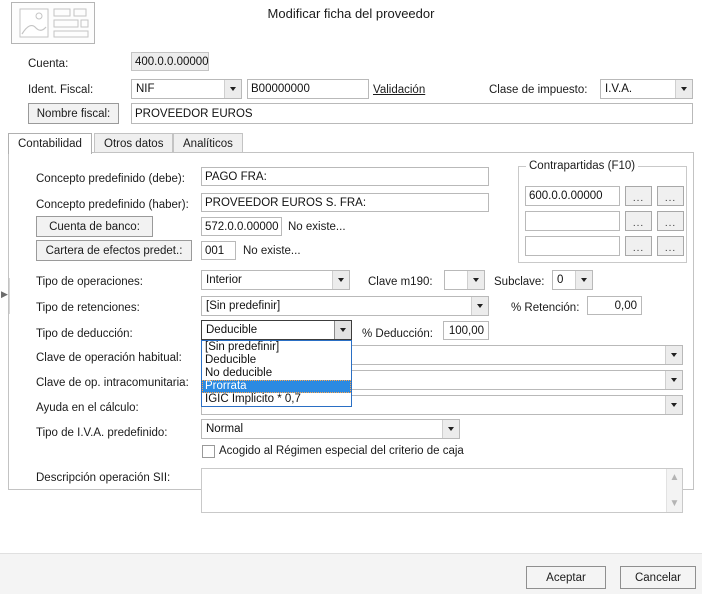 This screenshot has width=702, height=594. Describe the element at coordinates (397, 334) in the screenshot. I see `pct-deduccion-label: % Deducción:` at that location.